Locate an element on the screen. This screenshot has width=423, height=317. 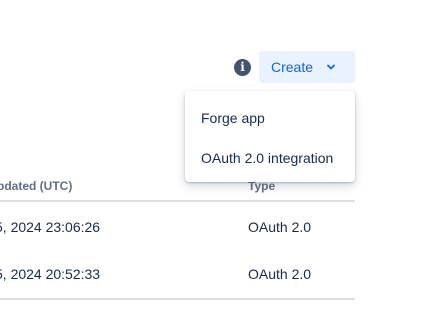
menu-item-oauth-integration: OAuth 2.0 integration is located at coordinates (270, 158).